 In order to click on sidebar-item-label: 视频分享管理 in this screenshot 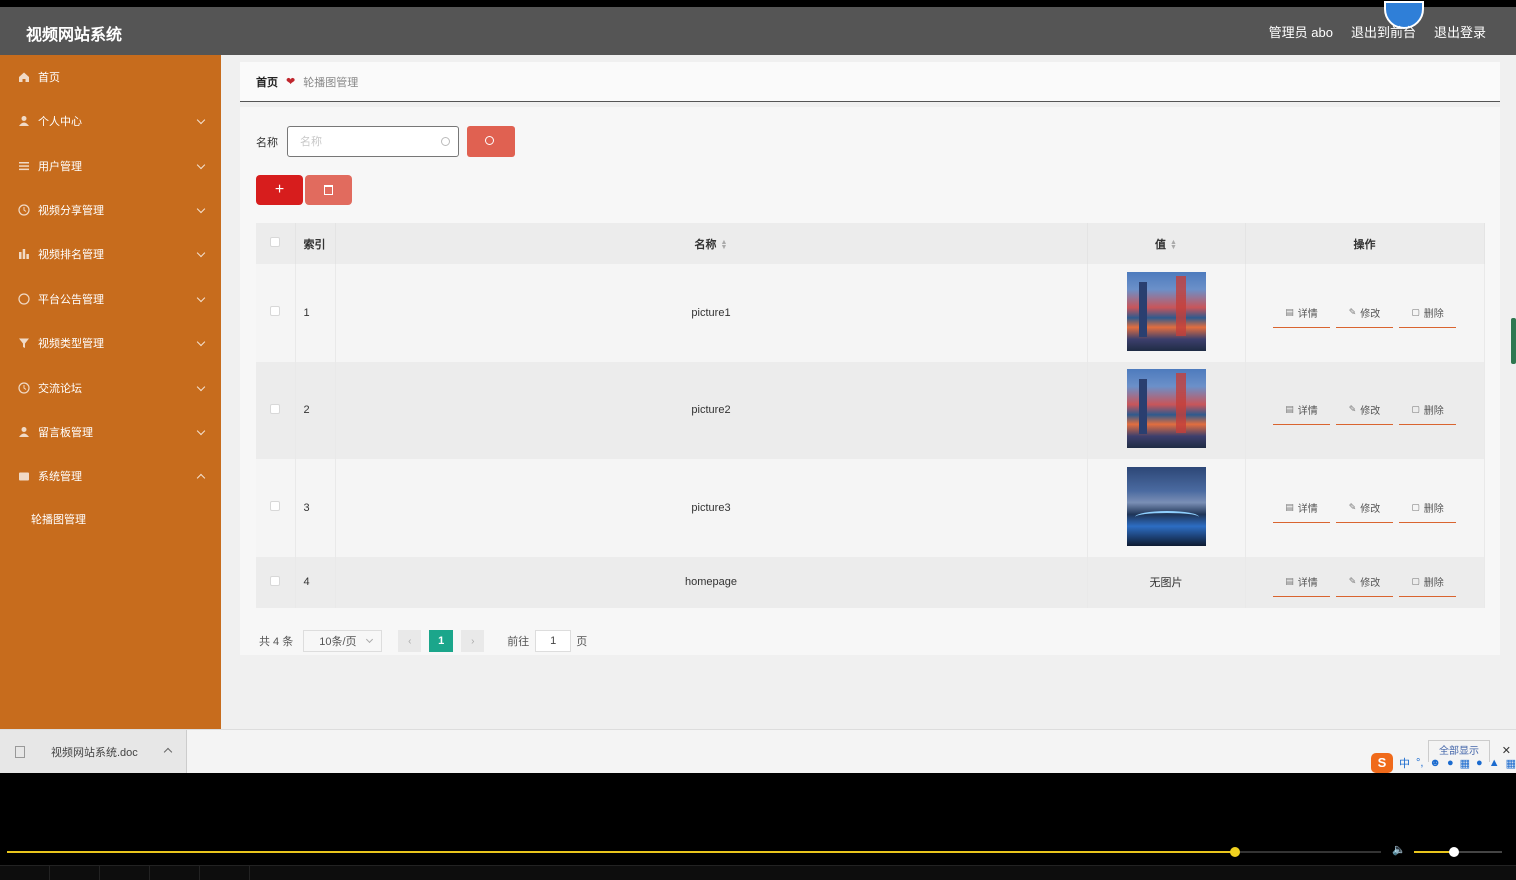, I will do `click(71, 210)`.